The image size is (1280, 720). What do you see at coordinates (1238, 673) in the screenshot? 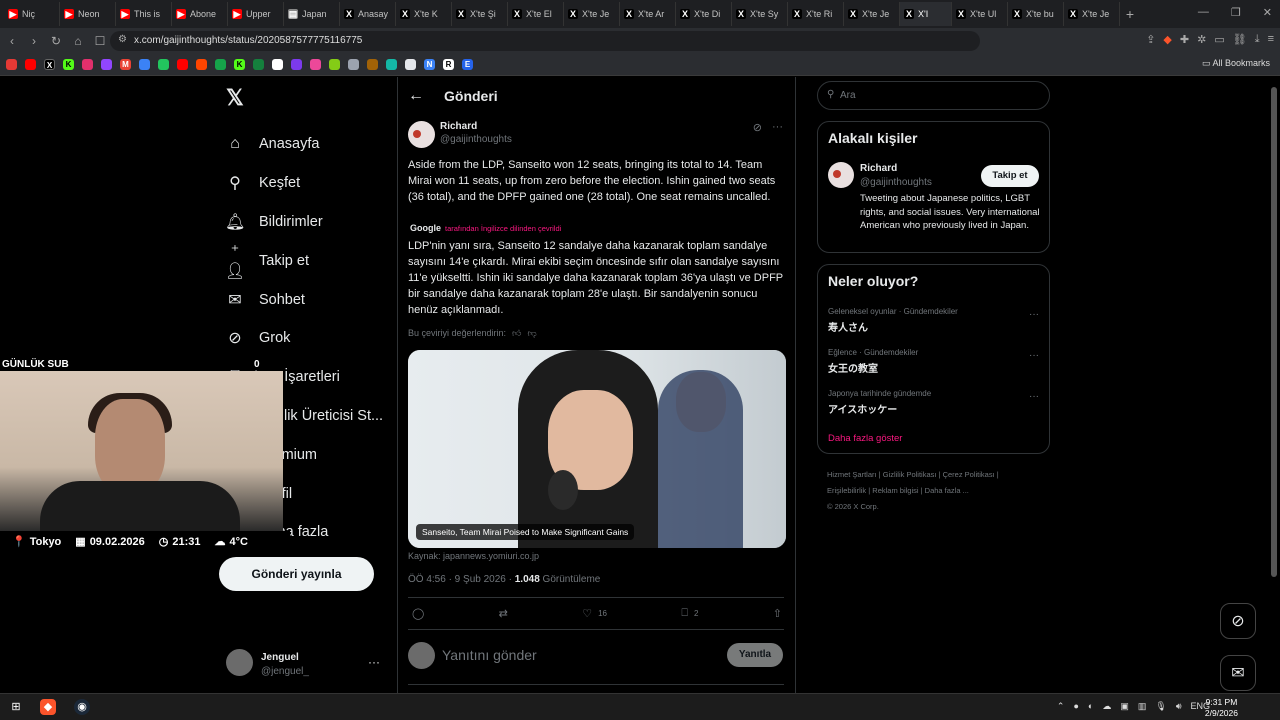
I see `messages-fab-icon: ✉` at bounding box center [1238, 673].